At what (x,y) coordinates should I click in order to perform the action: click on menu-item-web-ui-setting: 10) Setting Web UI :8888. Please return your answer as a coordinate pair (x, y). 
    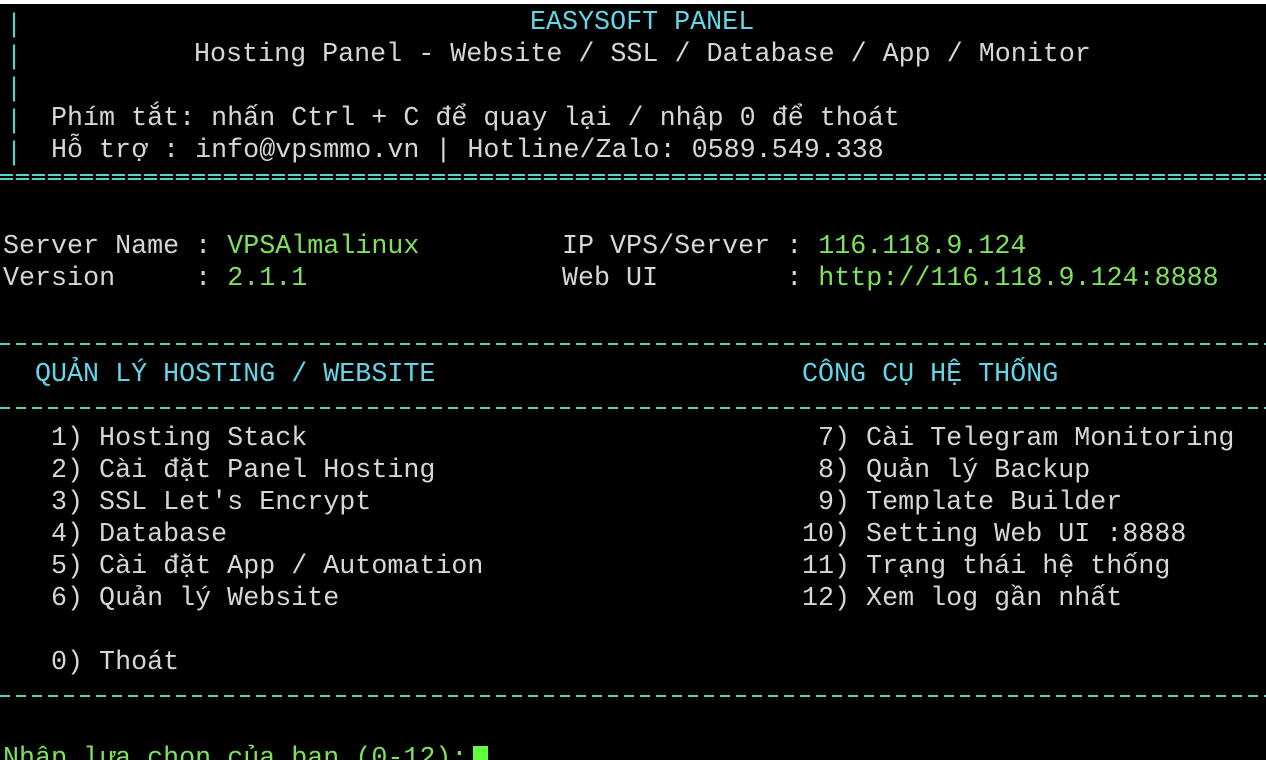
    Looking at the image, I should click on (994, 535).